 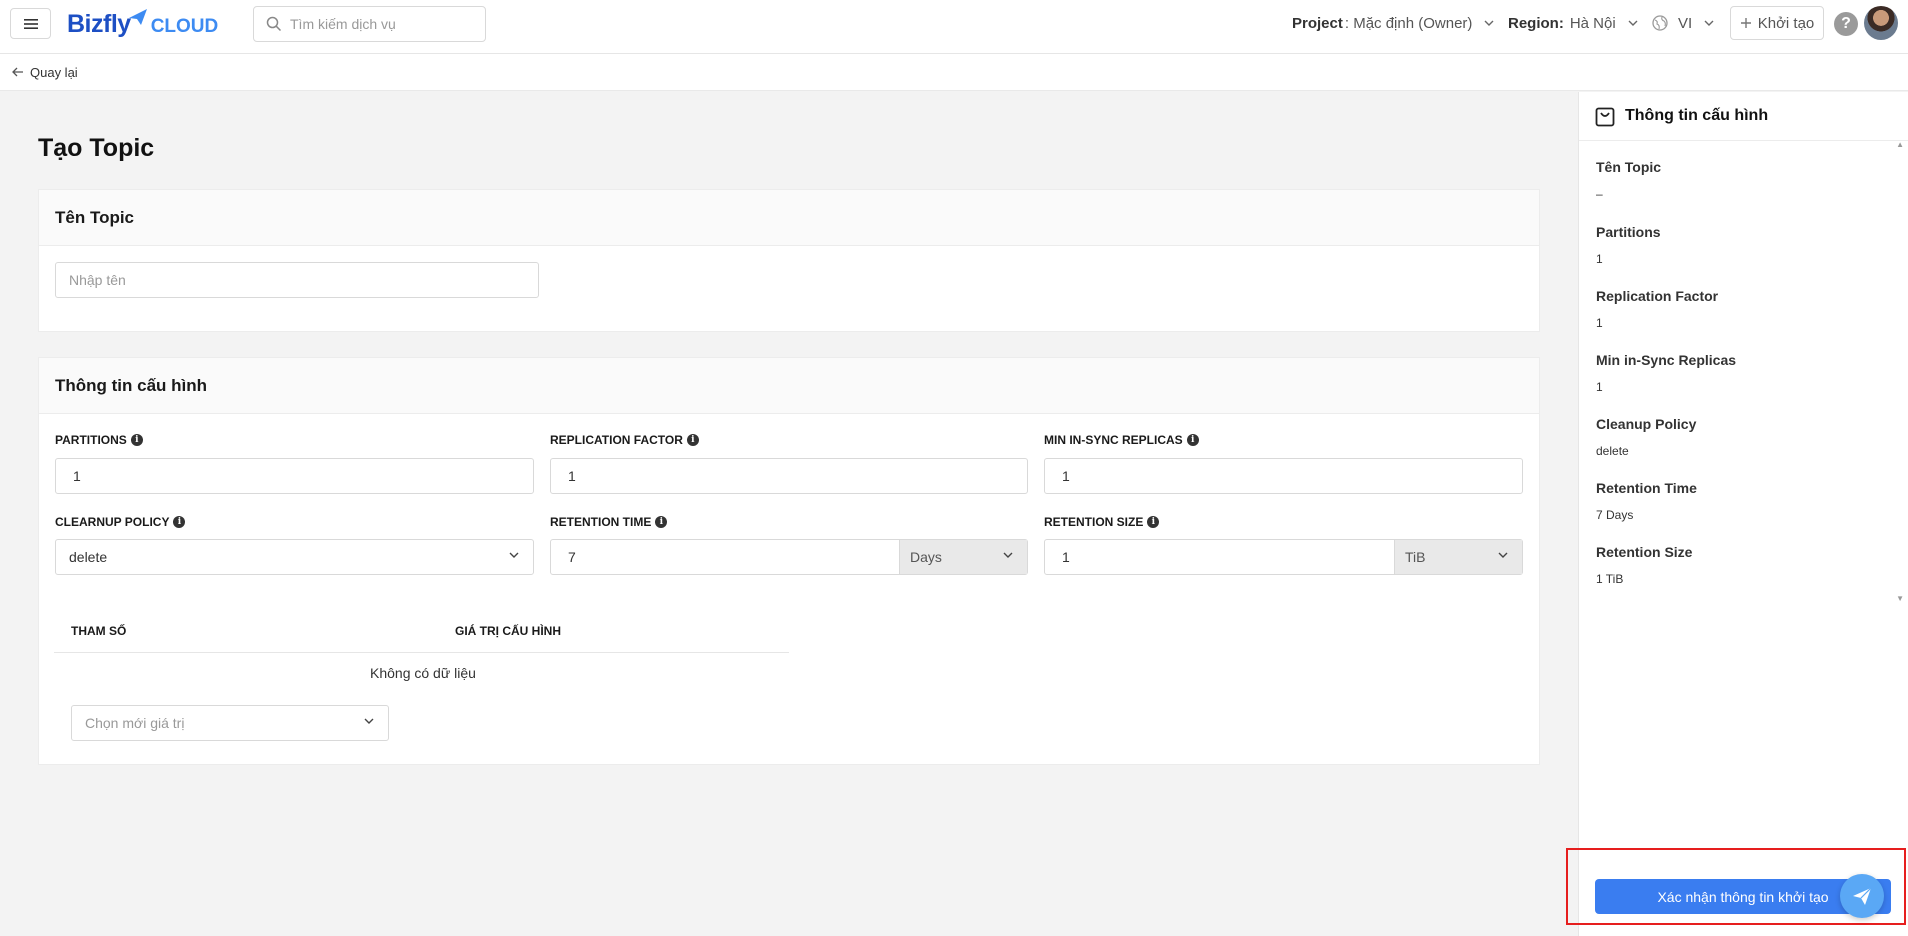 I want to click on user-avatar, so click(x=1881, y=23).